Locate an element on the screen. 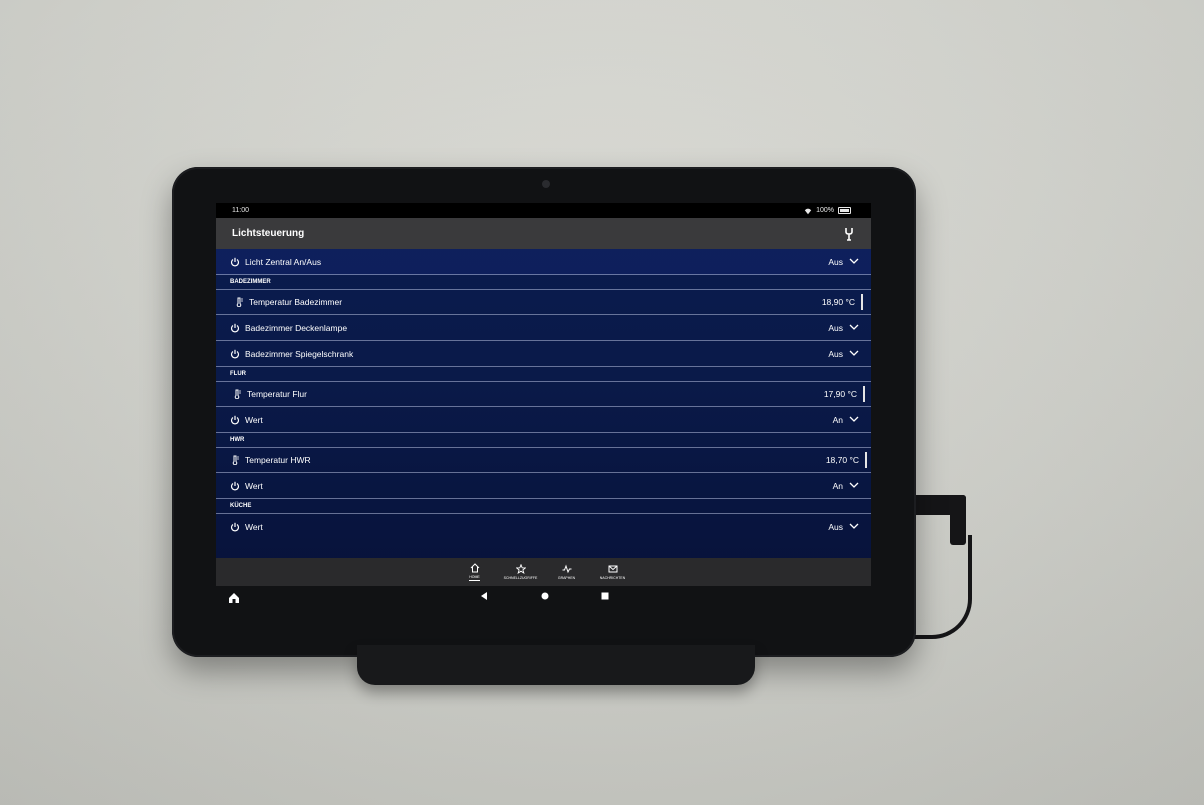  system-navigation is located at coordinates (543, 596).